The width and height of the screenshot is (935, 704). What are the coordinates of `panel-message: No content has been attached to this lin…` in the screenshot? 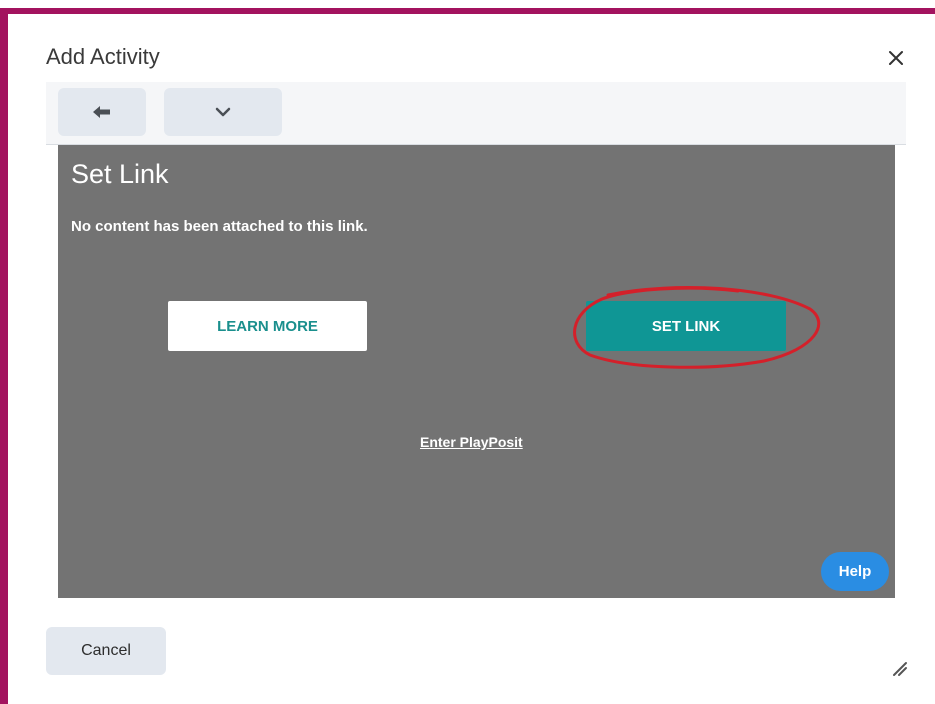 It's located at (219, 226).